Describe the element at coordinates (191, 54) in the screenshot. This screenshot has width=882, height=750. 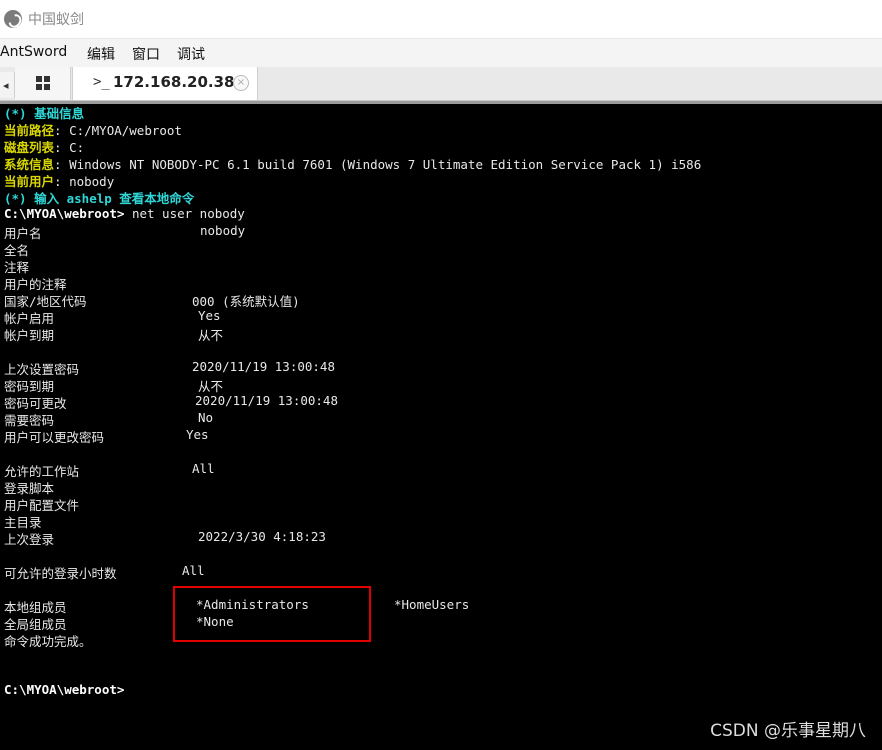
I see `menu-debug: 调试` at that location.